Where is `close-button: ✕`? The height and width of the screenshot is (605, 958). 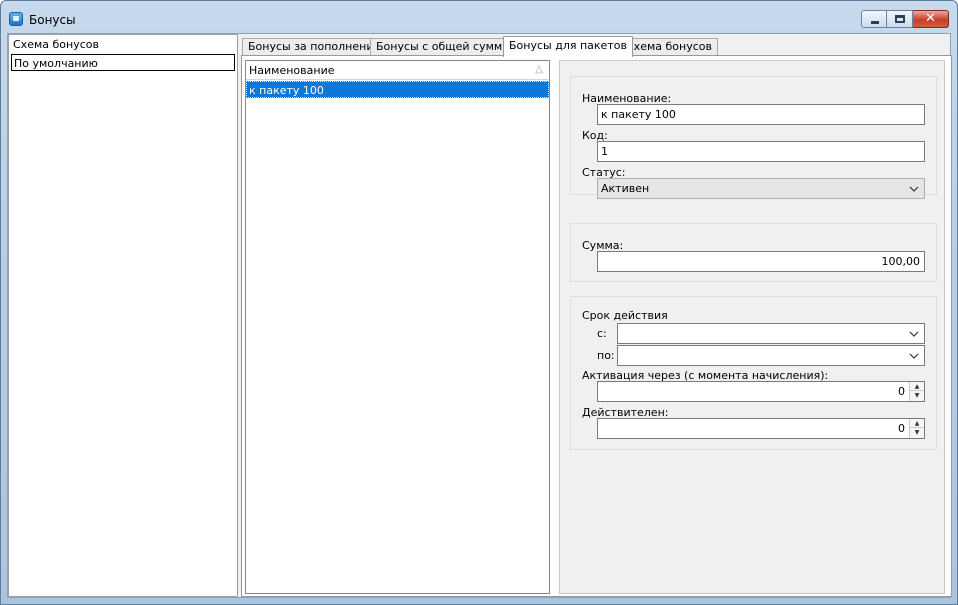 close-button: ✕ is located at coordinates (931, 19).